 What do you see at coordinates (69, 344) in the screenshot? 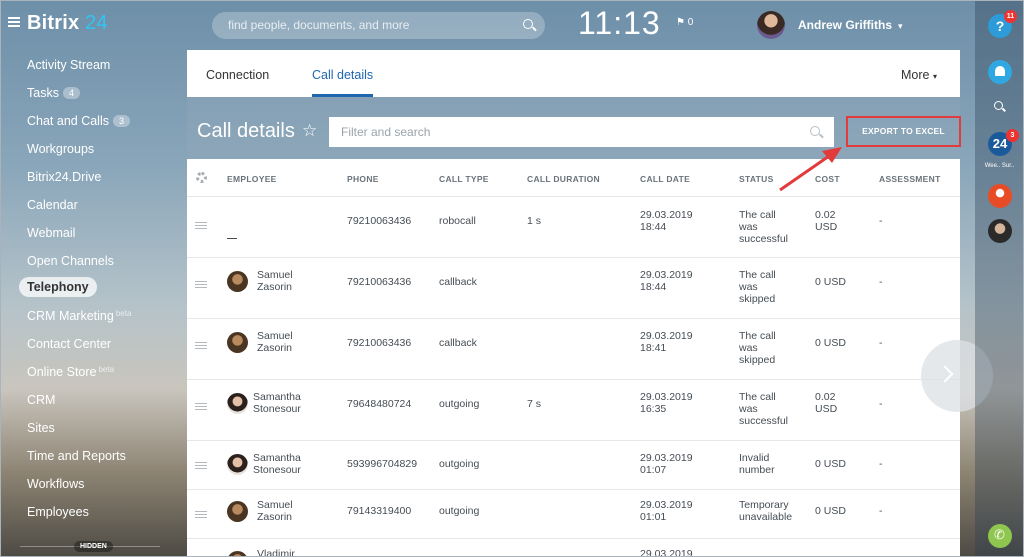
I see `menu-item-contact-center: Contact Center` at bounding box center [69, 344].